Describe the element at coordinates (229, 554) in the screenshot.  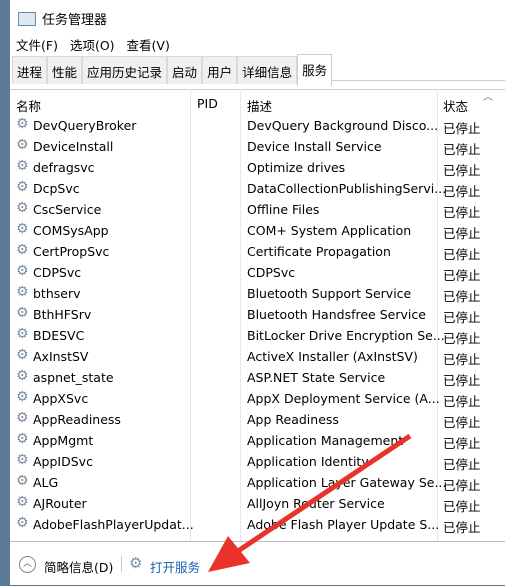
I see `arrow-head` at that location.